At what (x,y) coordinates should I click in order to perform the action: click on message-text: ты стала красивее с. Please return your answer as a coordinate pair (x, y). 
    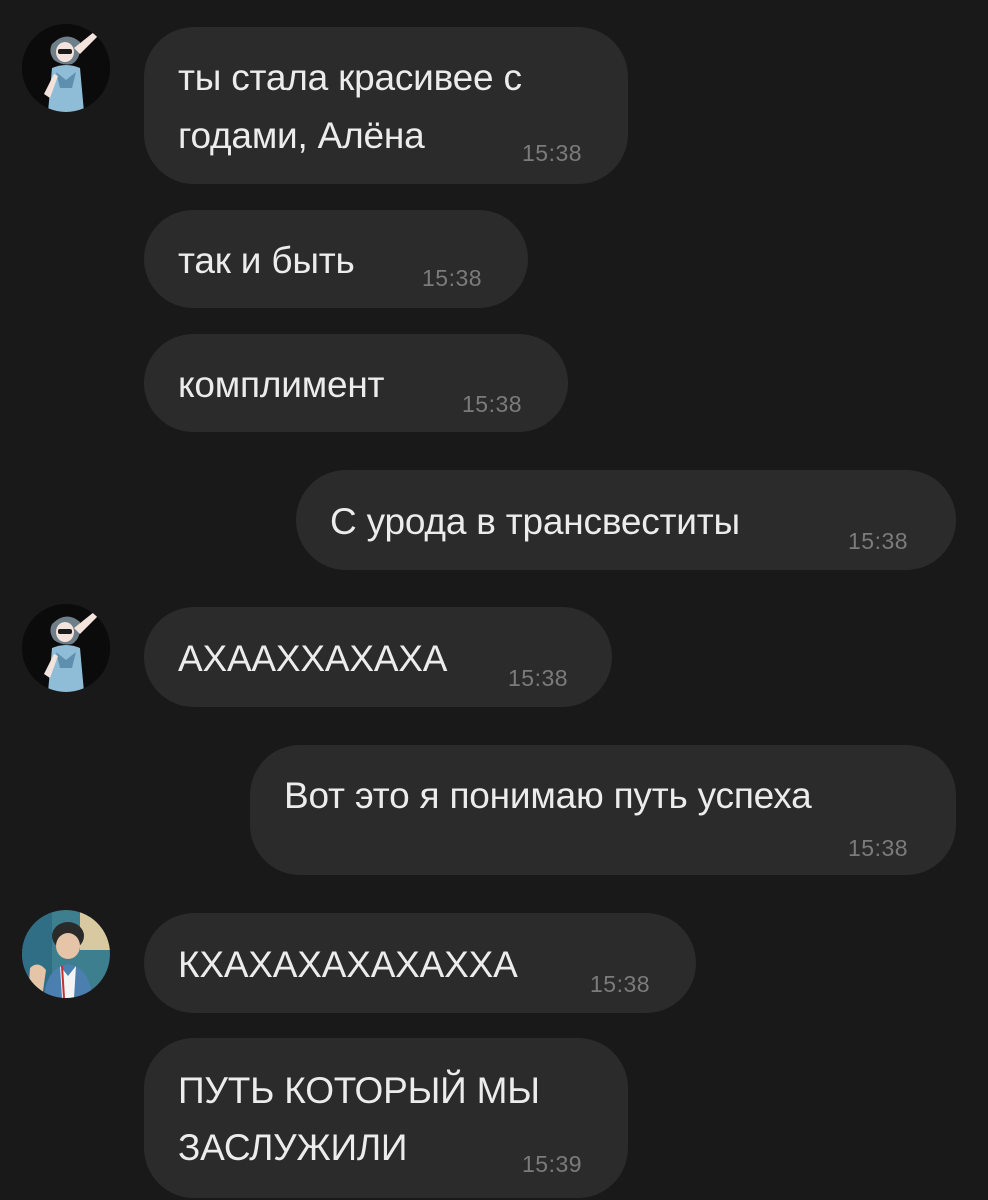
    Looking at the image, I should click on (350, 77).